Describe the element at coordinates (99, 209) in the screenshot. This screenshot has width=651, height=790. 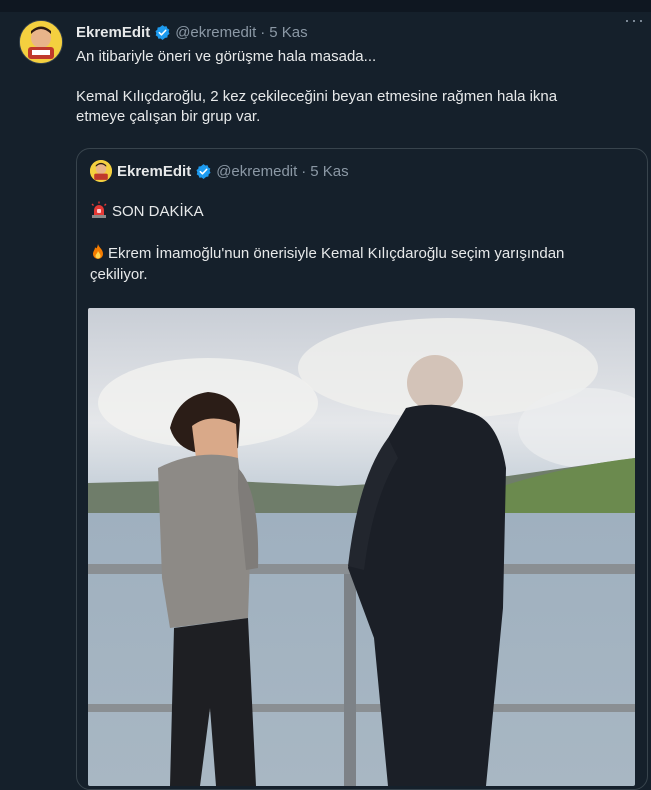
I see `siren-emoji-icon` at that location.